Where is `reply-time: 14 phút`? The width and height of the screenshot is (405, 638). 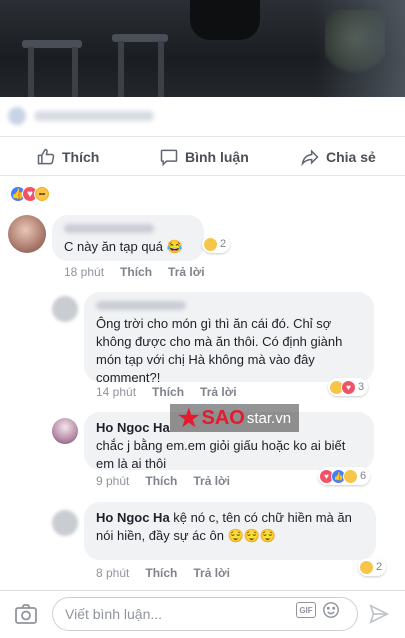 reply-time: 14 phút is located at coordinates (116, 392).